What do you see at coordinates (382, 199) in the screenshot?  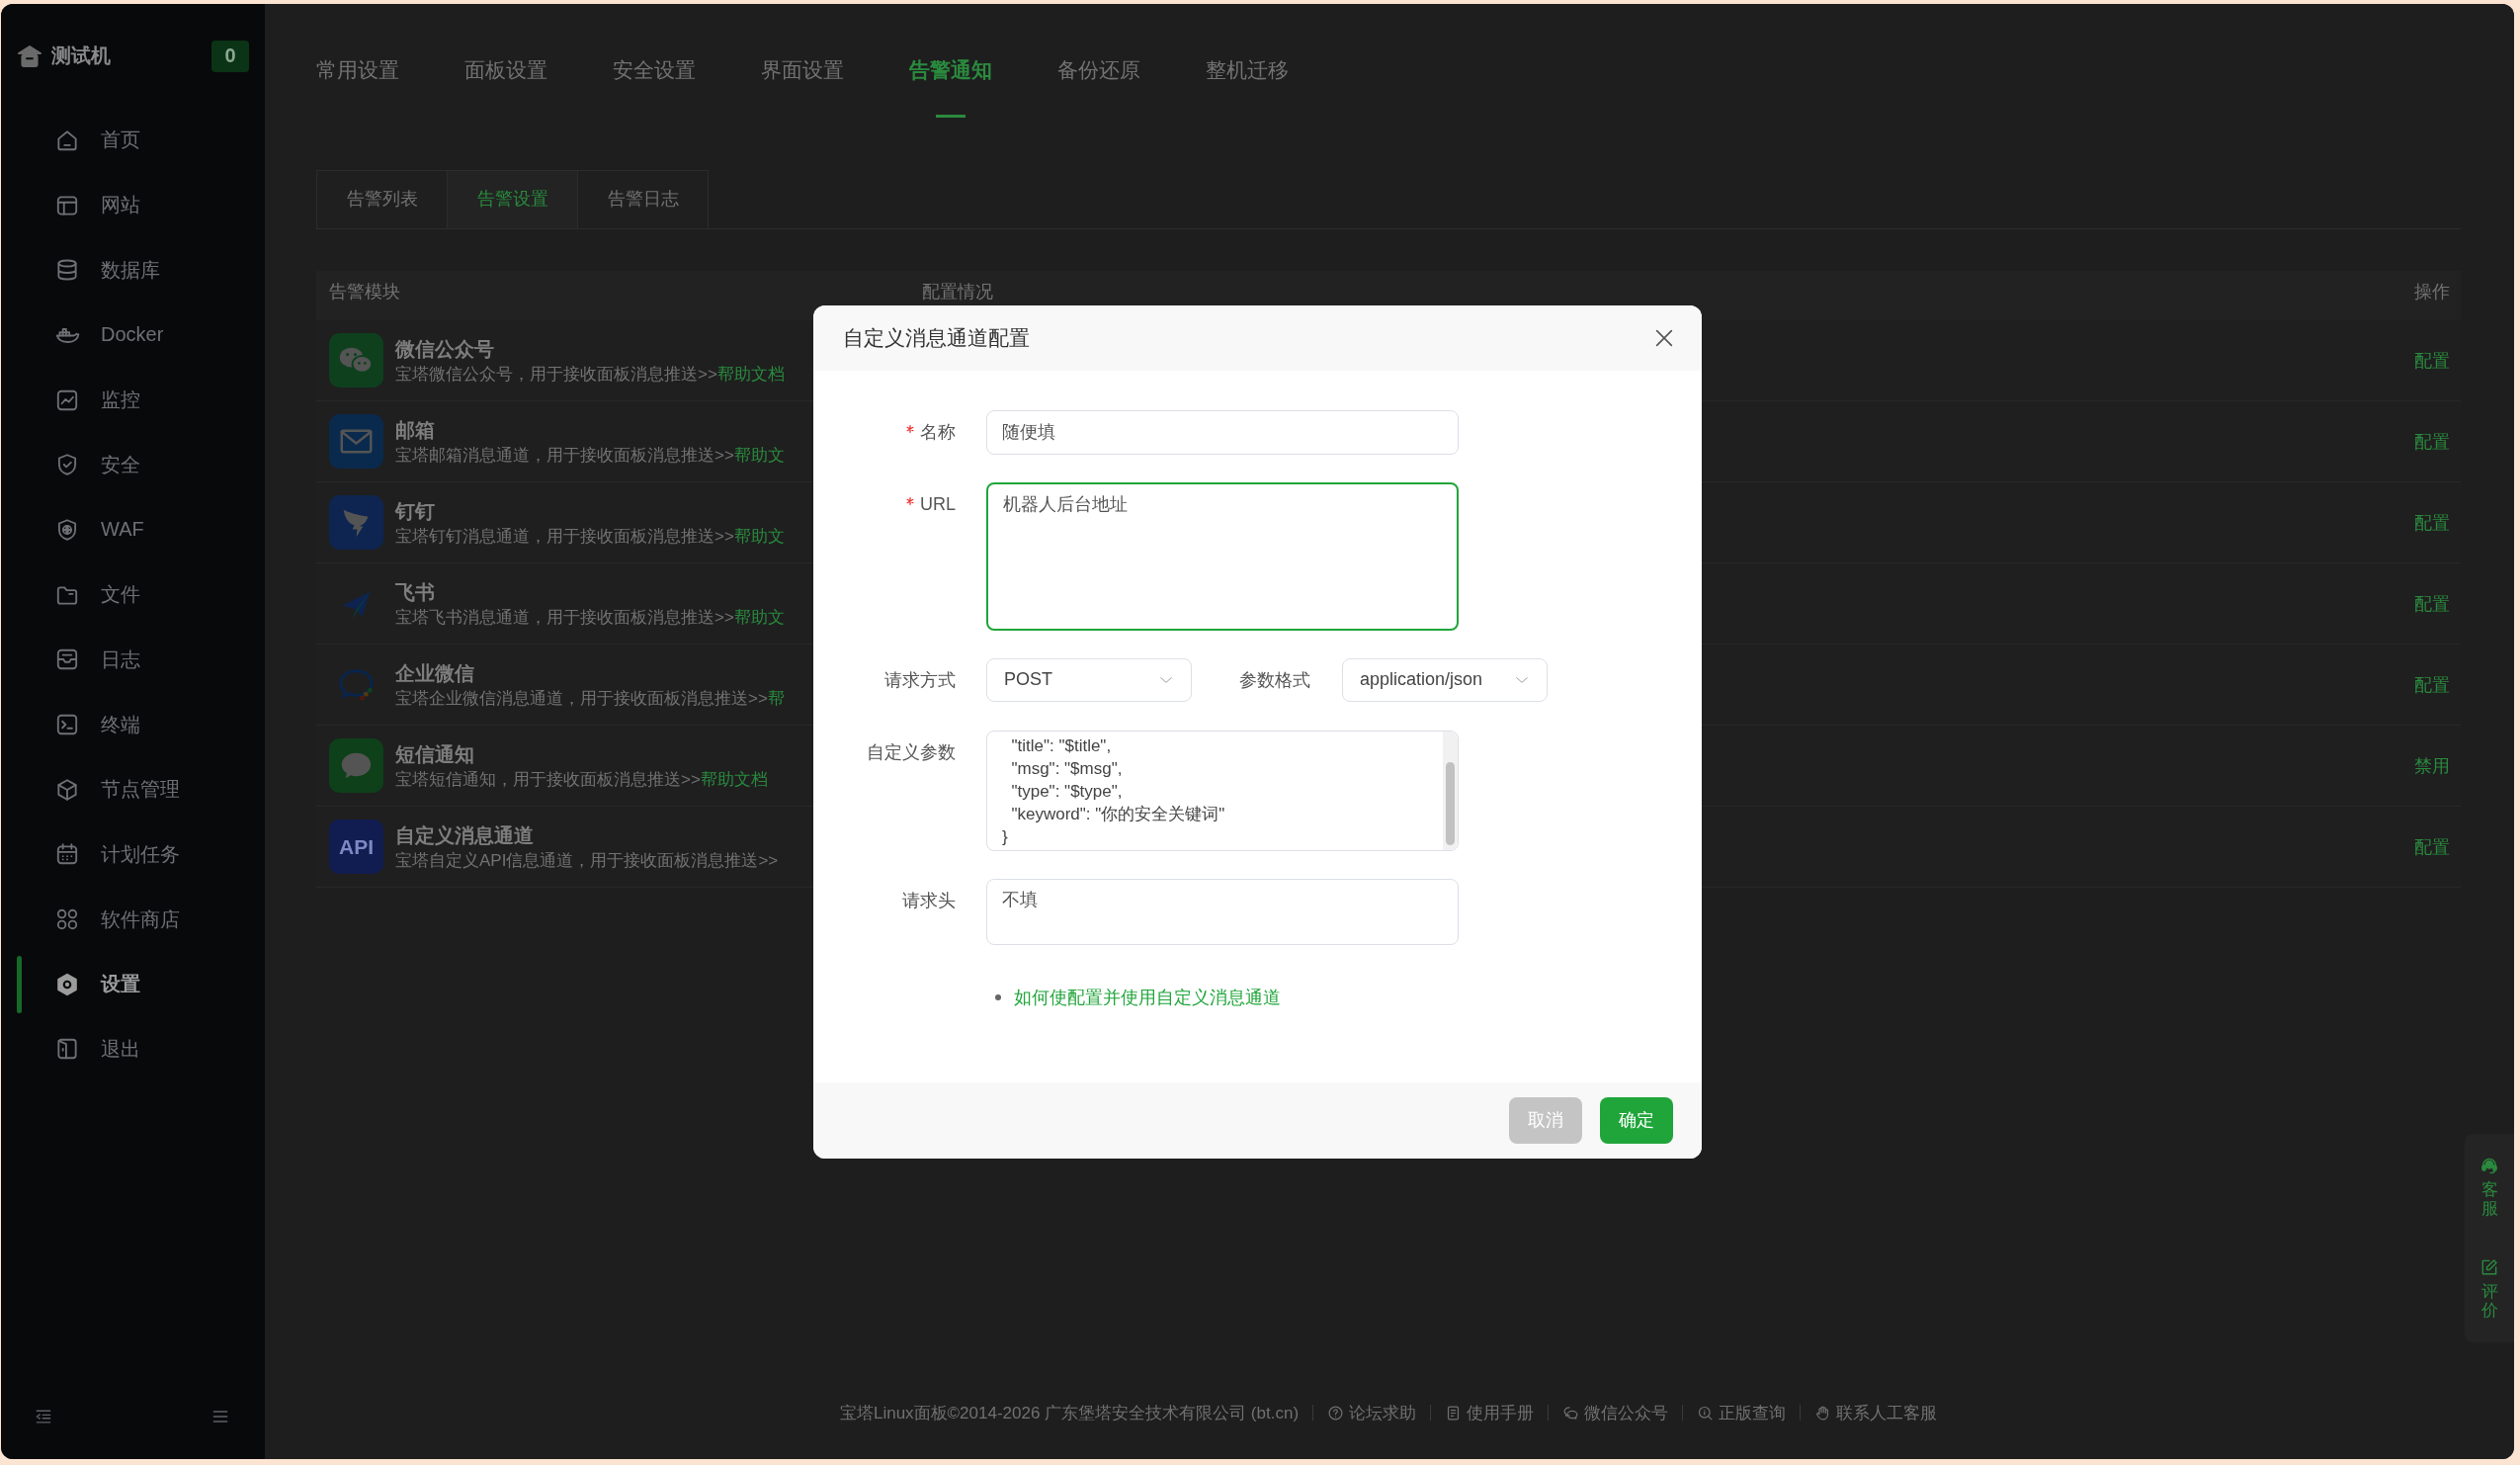 I see `tab: 告警列表` at bounding box center [382, 199].